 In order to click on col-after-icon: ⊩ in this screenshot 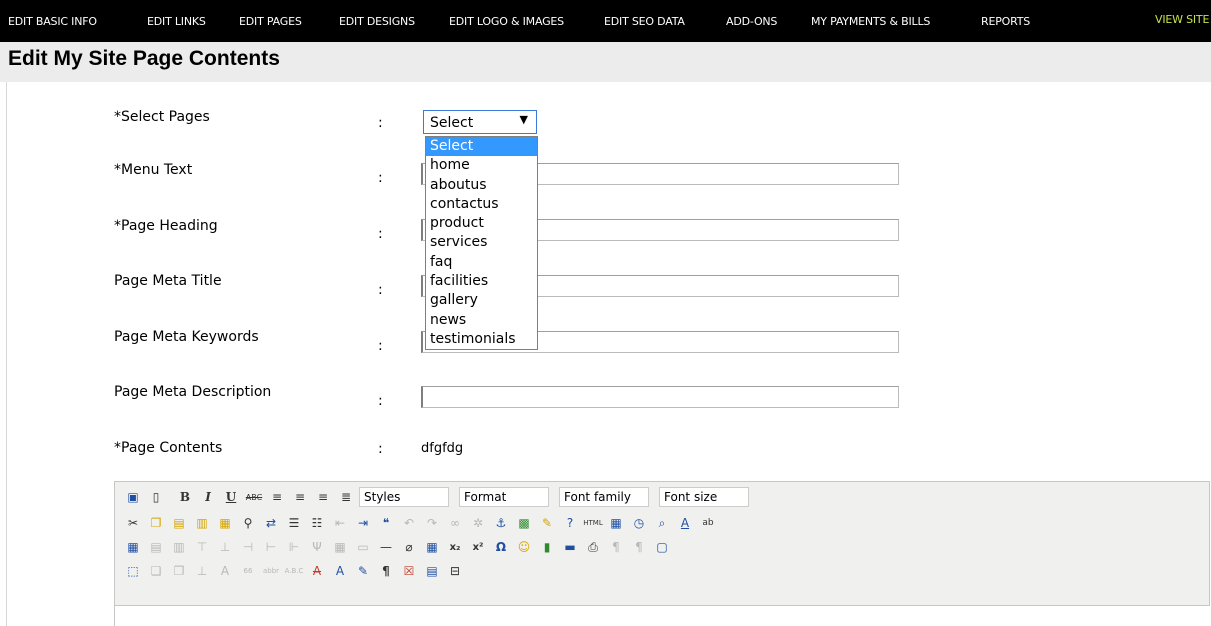, I will do `click(294, 547)`.